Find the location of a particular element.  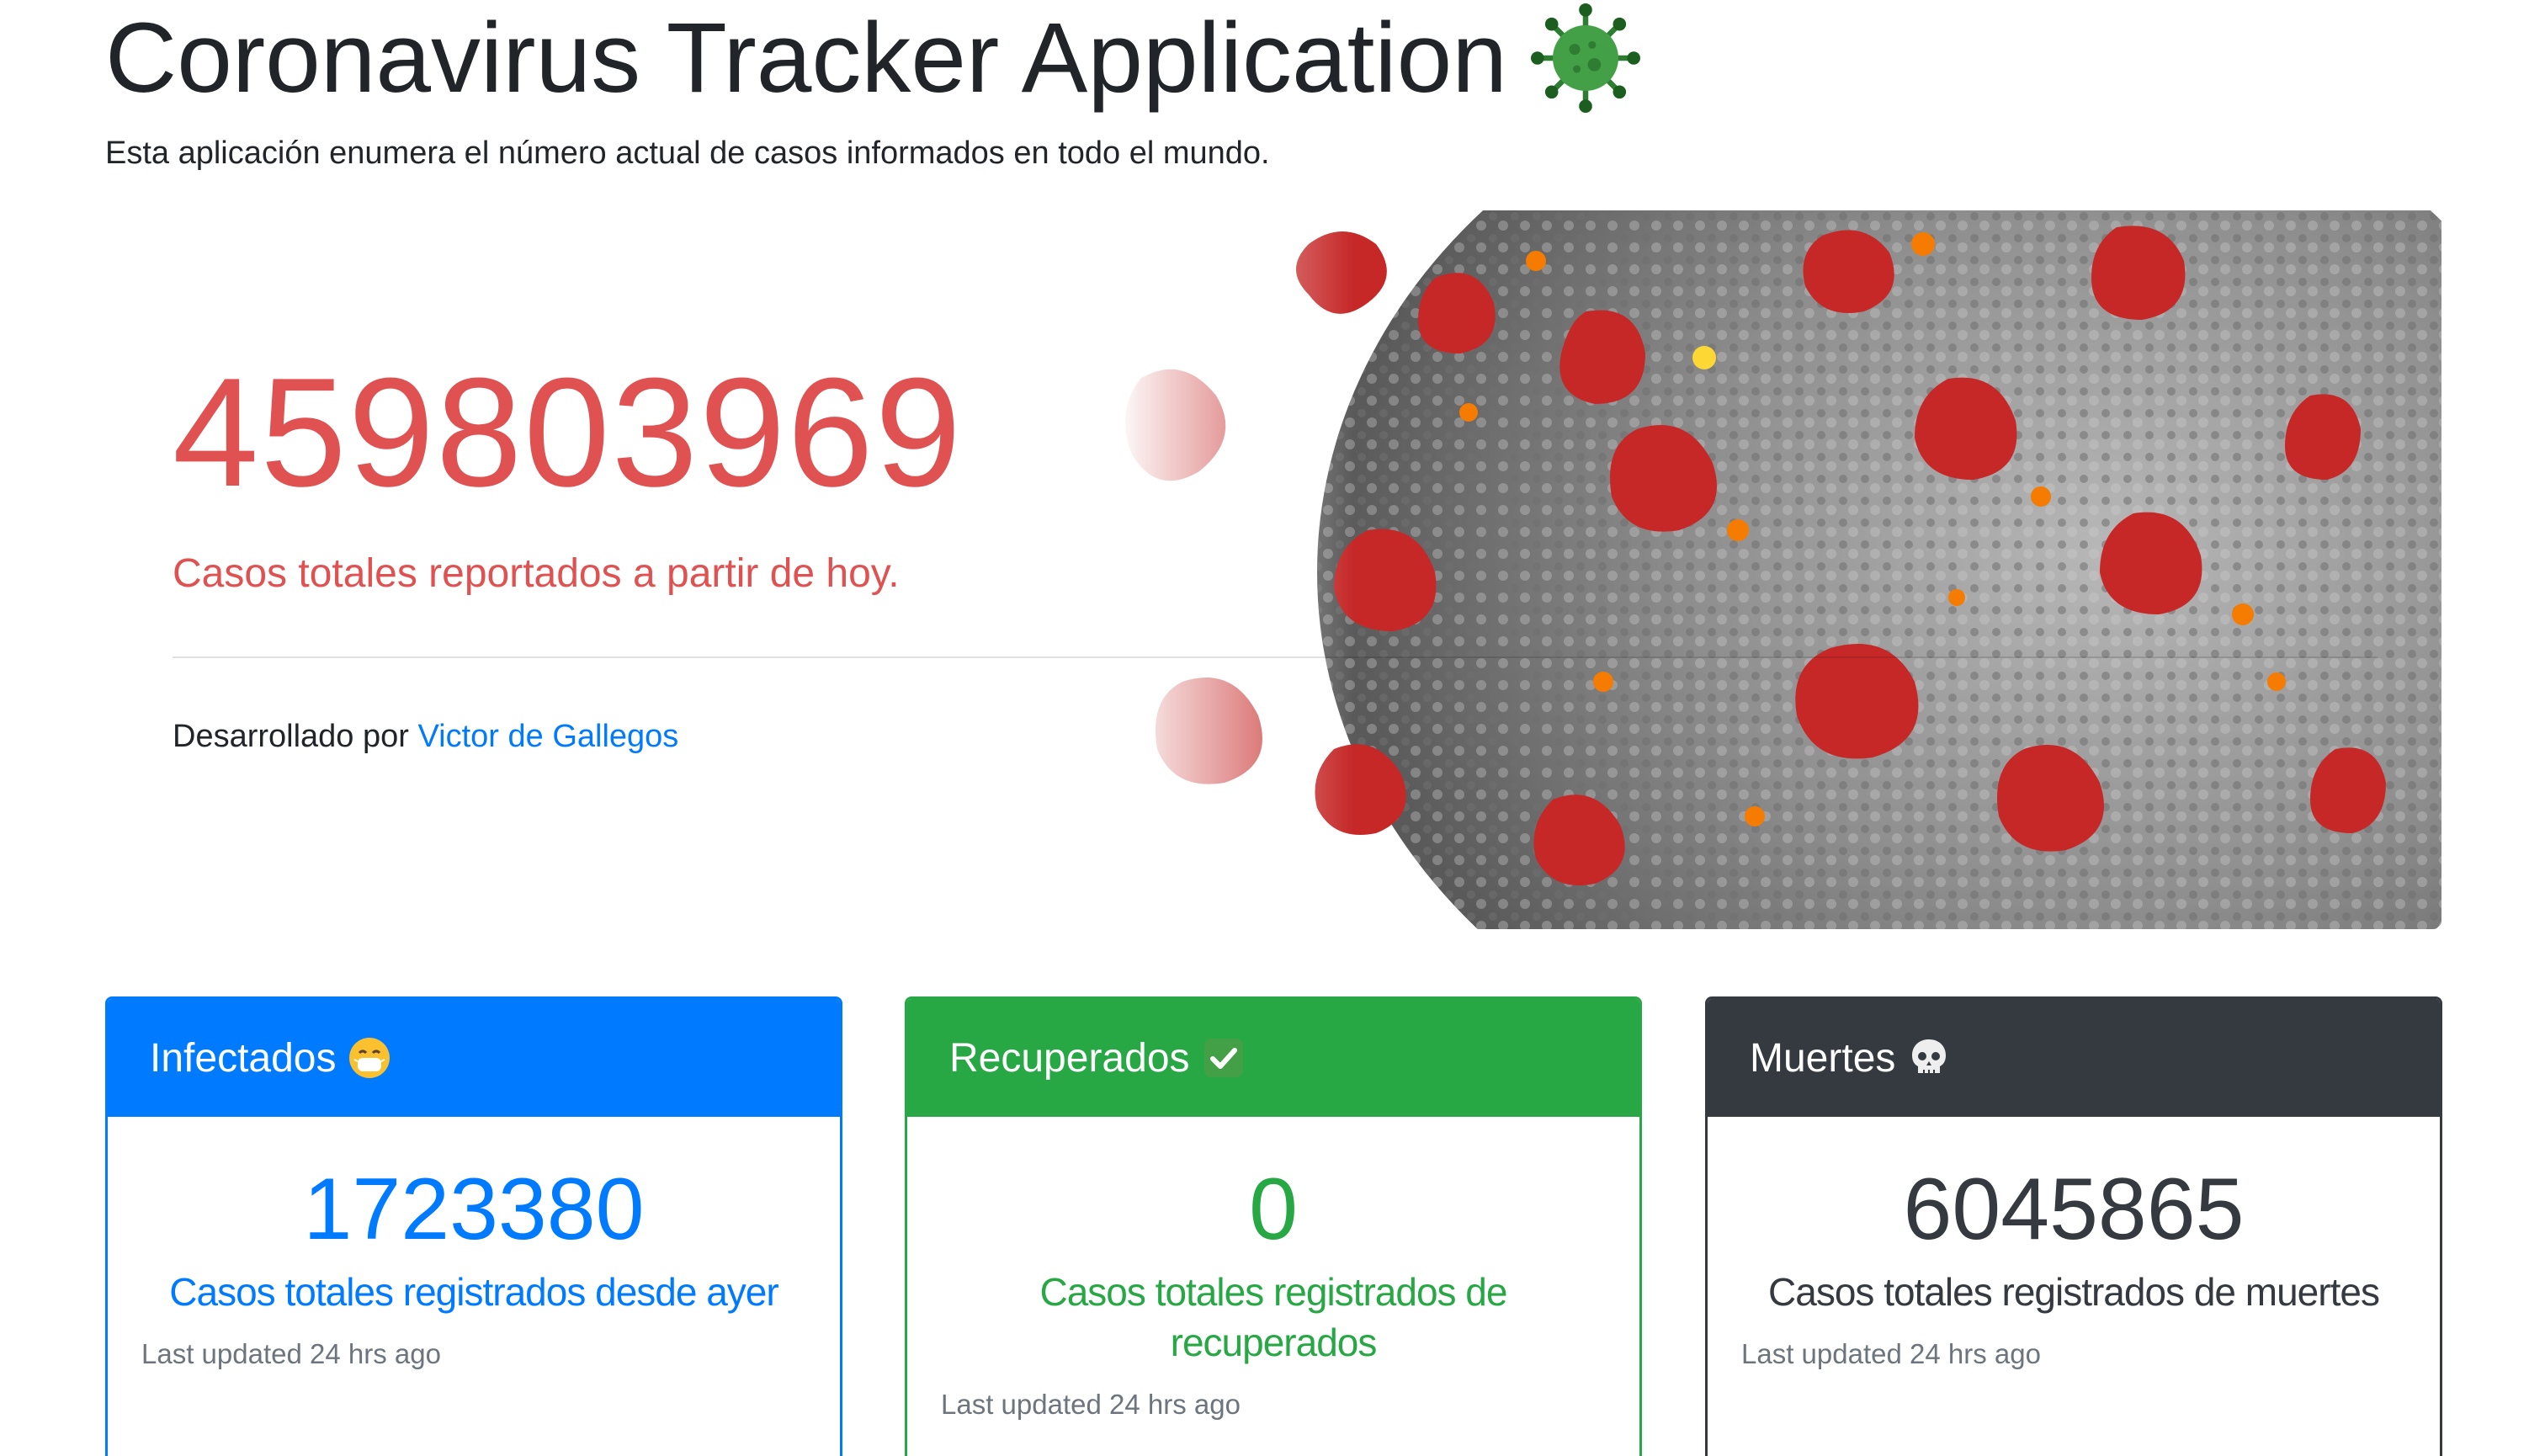

virus-icon is located at coordinates (1585, 58).